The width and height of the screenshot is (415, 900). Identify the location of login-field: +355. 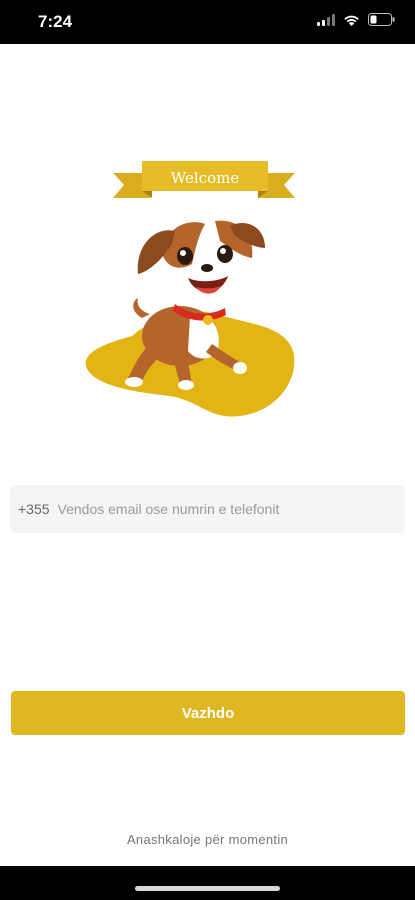
(207, 509).